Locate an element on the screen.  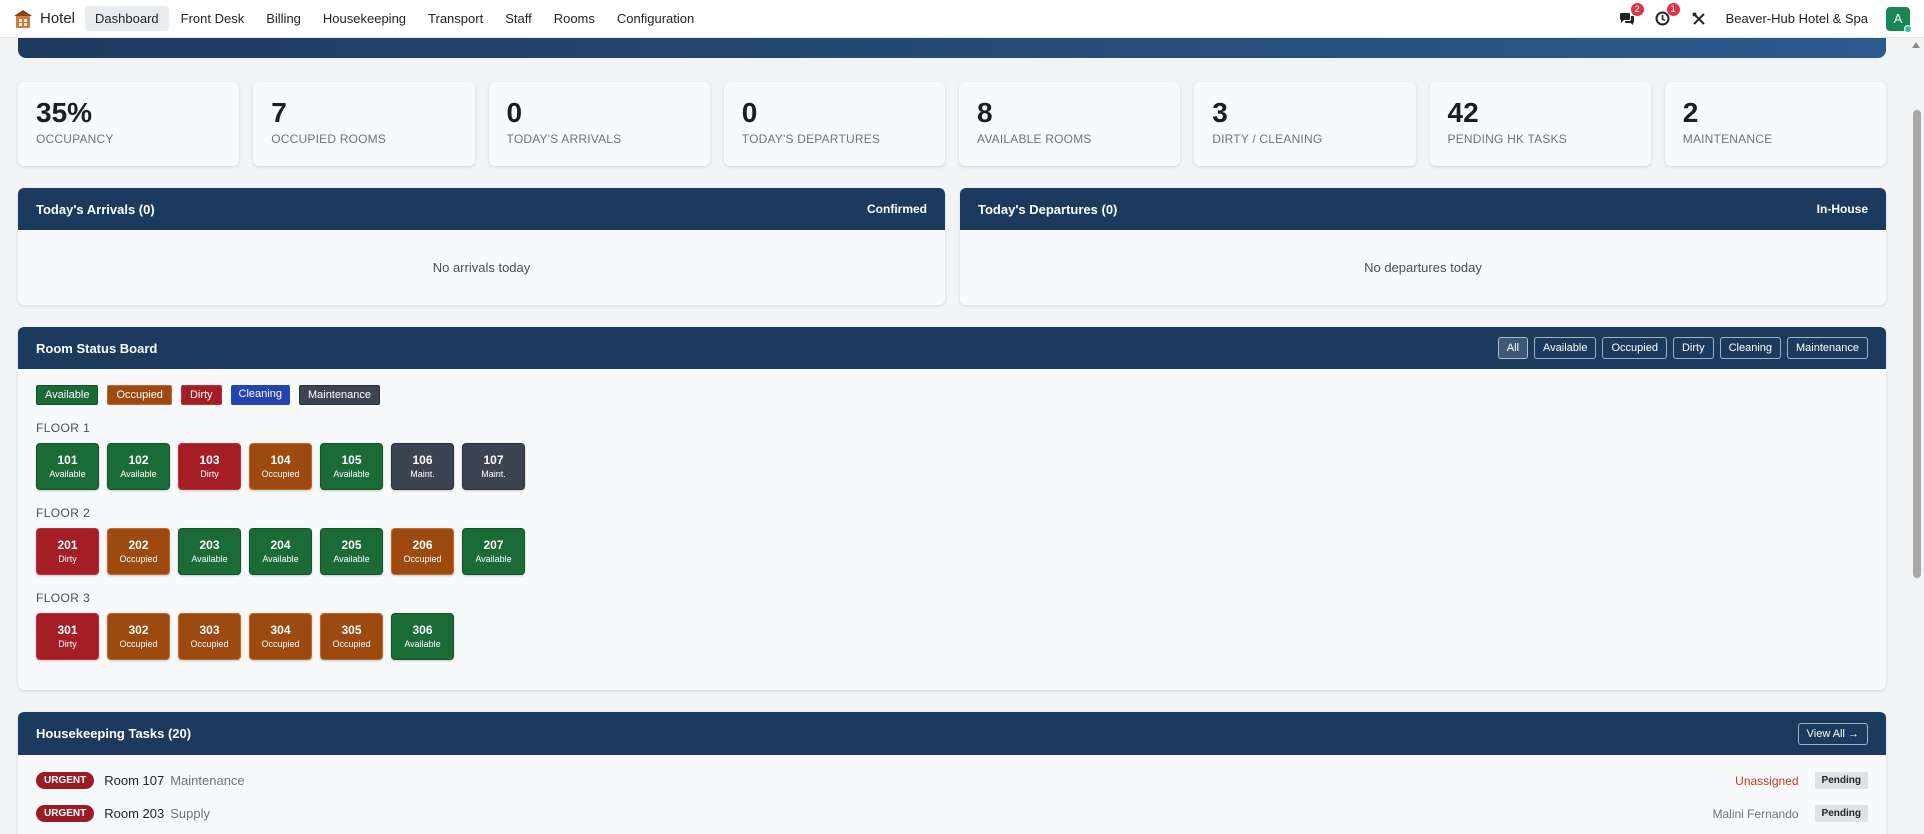
hotel-selector: Beaver-Hub Hotel & Spa is located at coordinates (1797, 18).